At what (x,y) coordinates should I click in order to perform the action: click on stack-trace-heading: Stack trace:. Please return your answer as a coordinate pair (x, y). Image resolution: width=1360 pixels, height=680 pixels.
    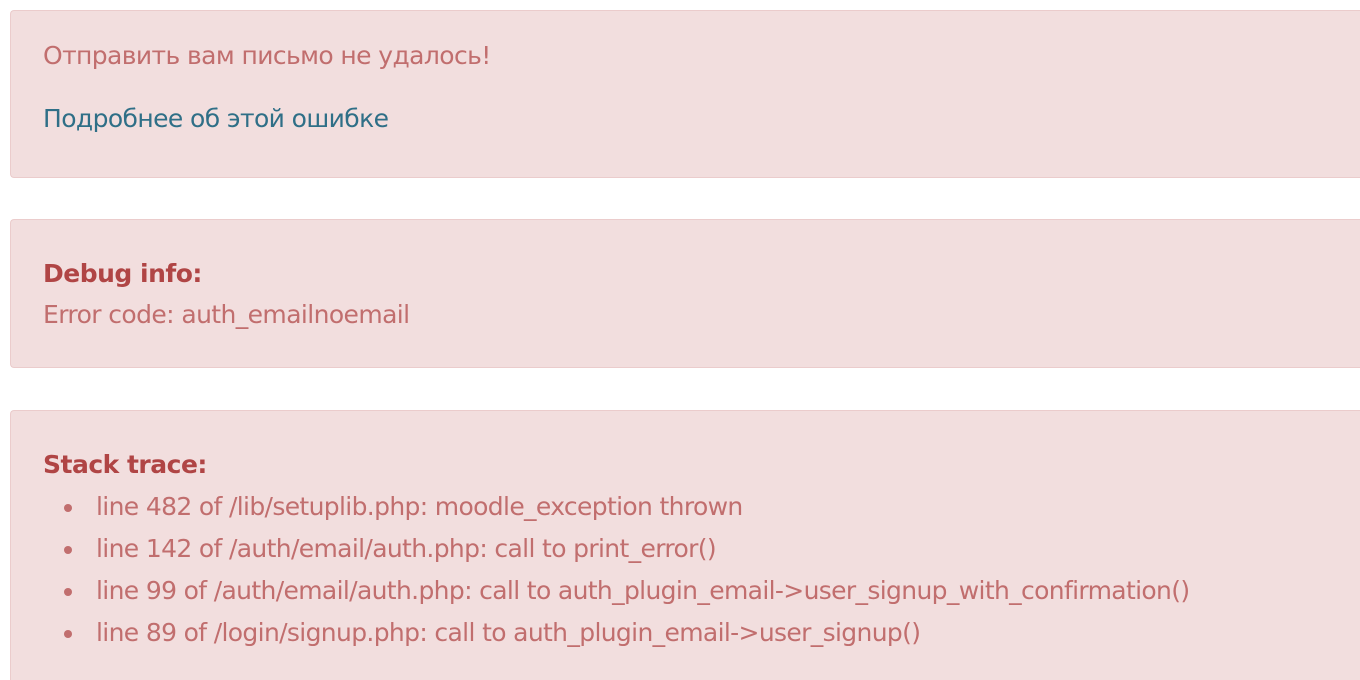
    Looking at the image, I should click on (125, 464).